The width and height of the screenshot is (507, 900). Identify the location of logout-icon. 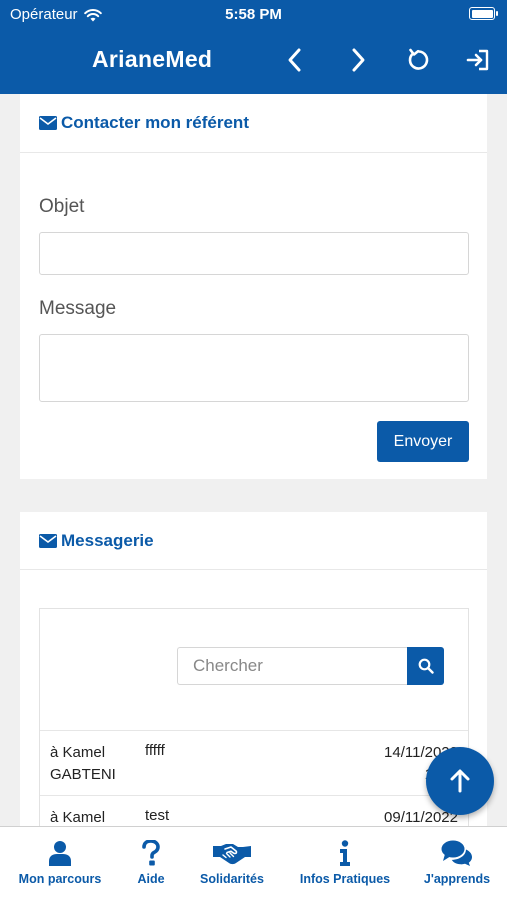
(477, 60).